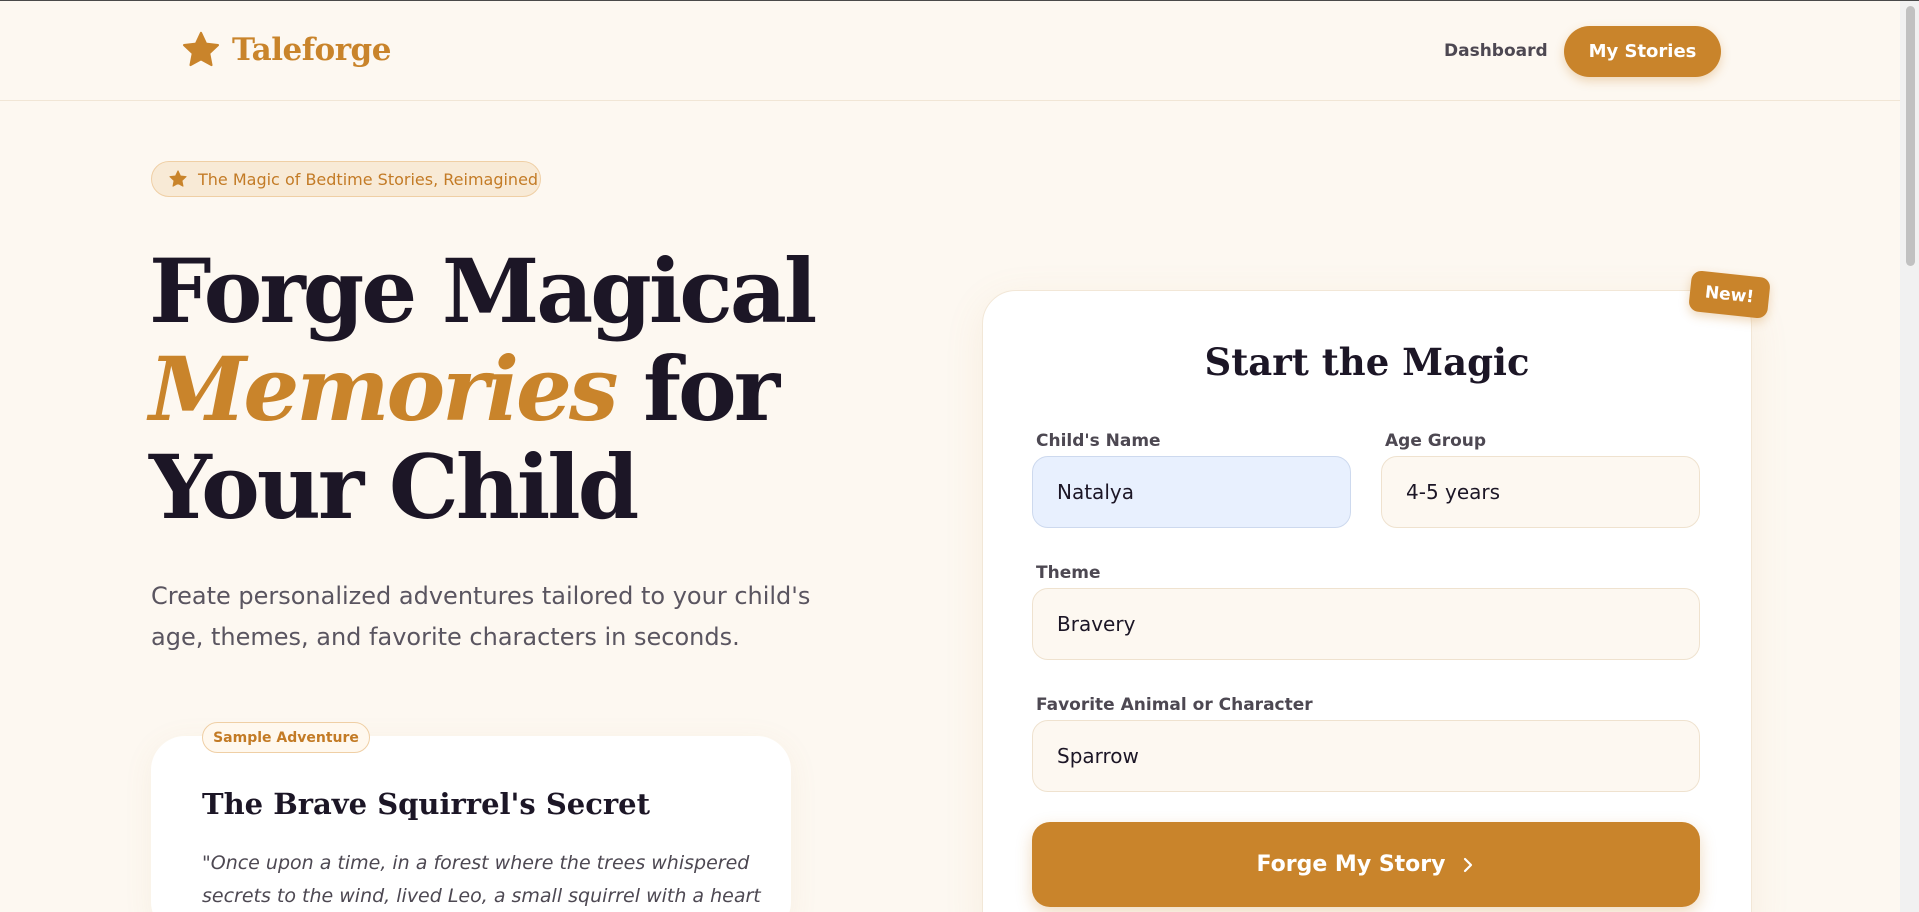  Describe the element at coordinates (1367, 362) in the screenshot. I see `form-title: Start the Magic` at that location.